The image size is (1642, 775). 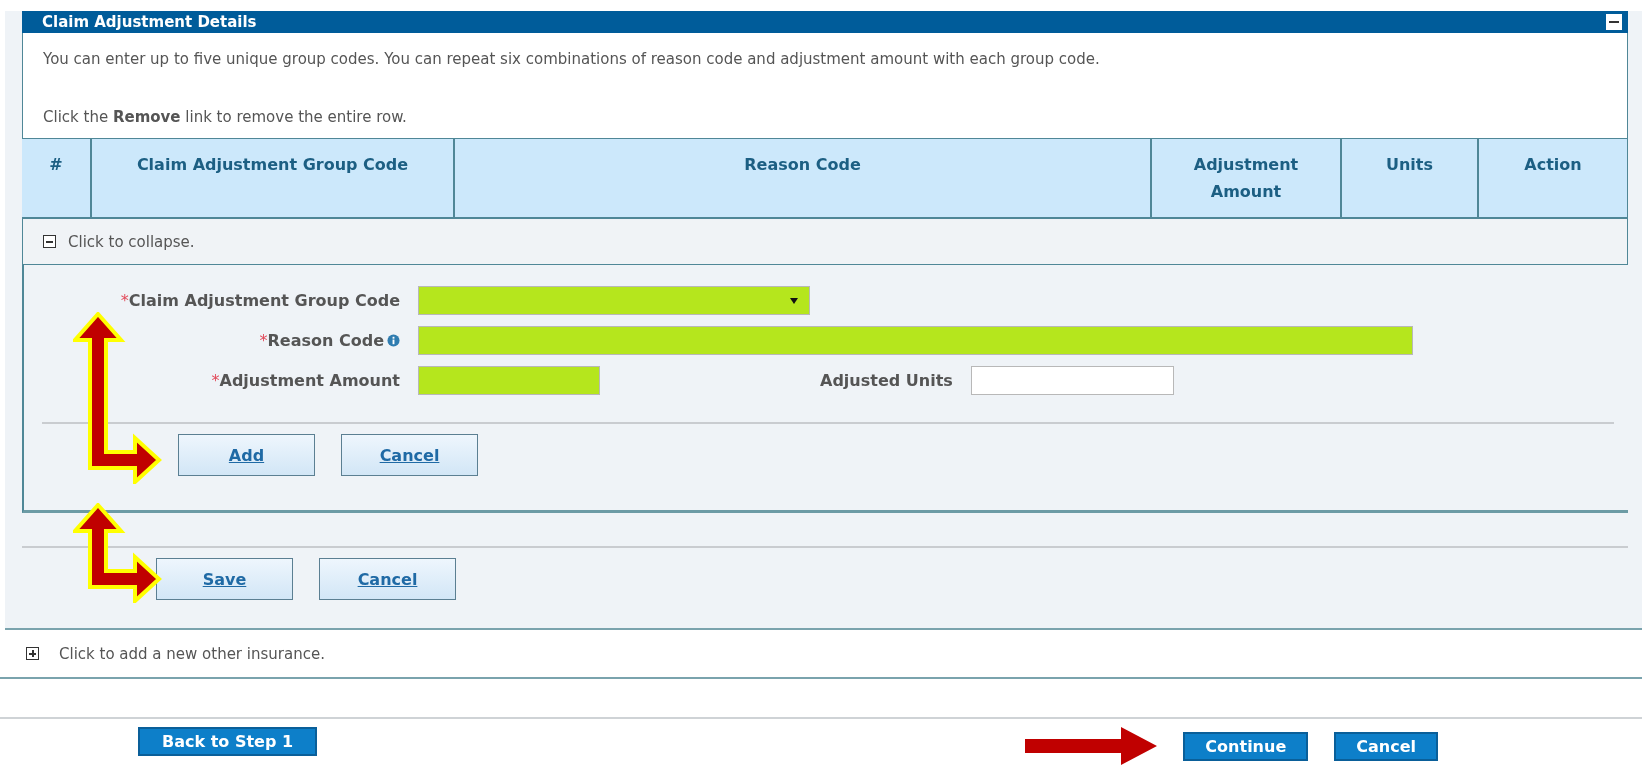 I want to click on link-button: Add, so click(x=246, y=455).